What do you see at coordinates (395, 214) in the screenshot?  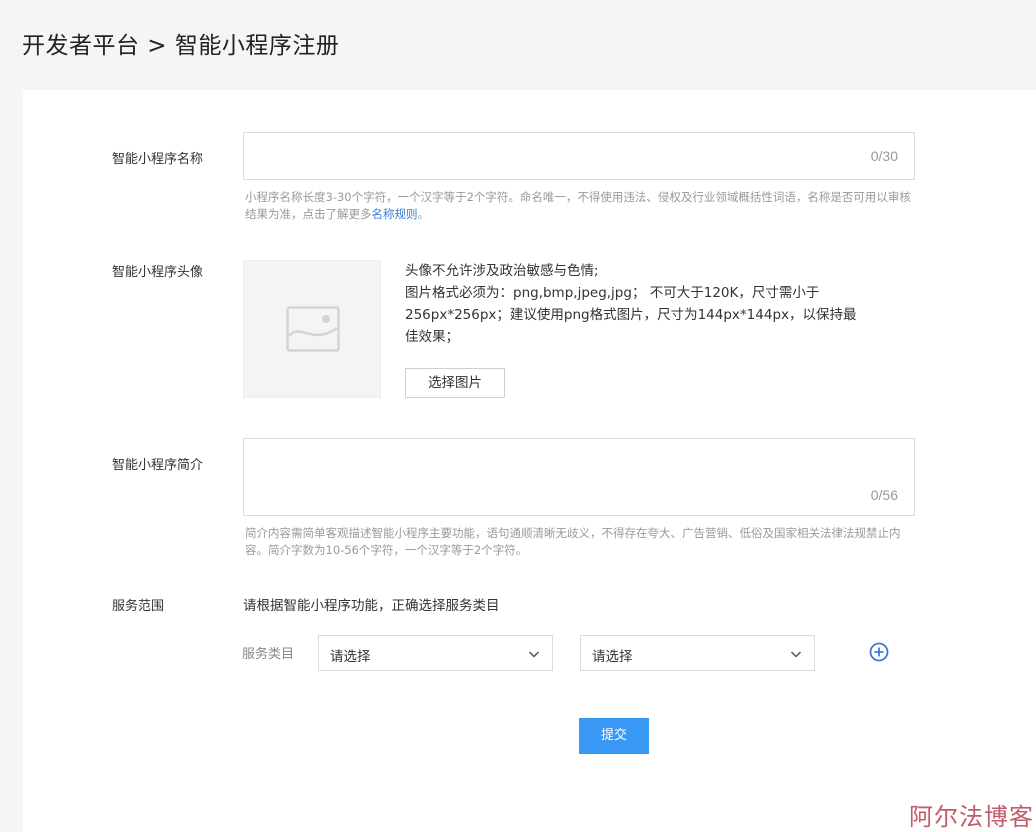 I see `name-rules-link: 名称规则` at bounding box center [395, 214].